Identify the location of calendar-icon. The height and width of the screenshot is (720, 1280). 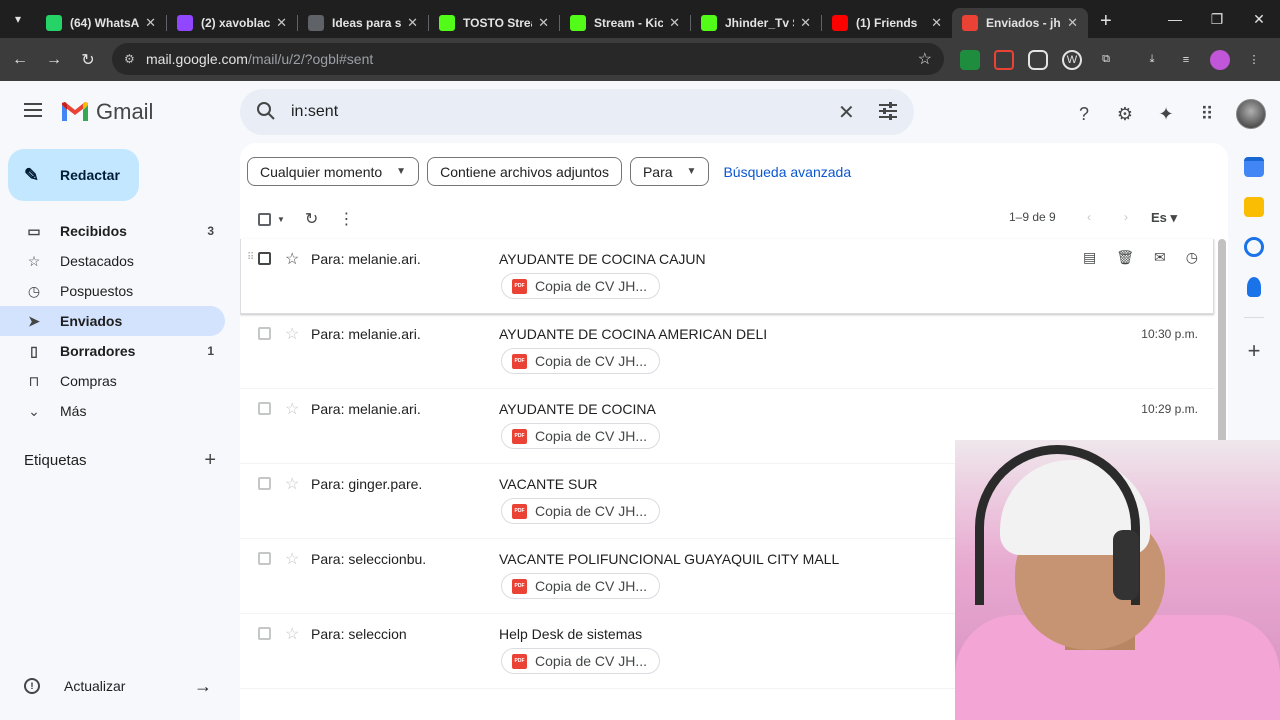
(1254, 167).